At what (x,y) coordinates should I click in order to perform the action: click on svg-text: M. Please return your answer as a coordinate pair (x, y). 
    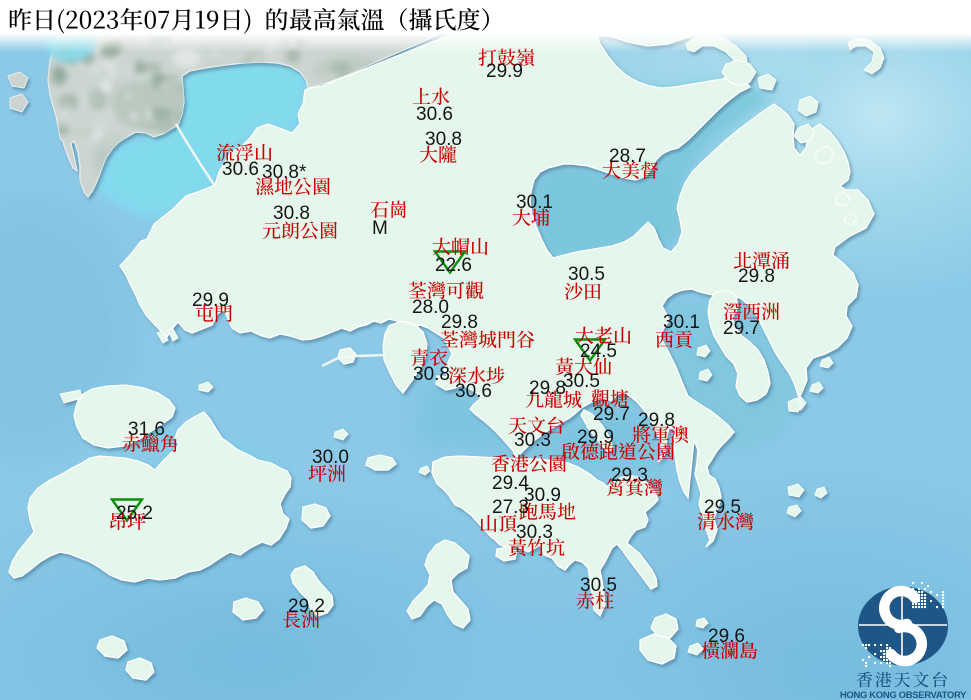
    Looking at the image, I should click on (380, 228).